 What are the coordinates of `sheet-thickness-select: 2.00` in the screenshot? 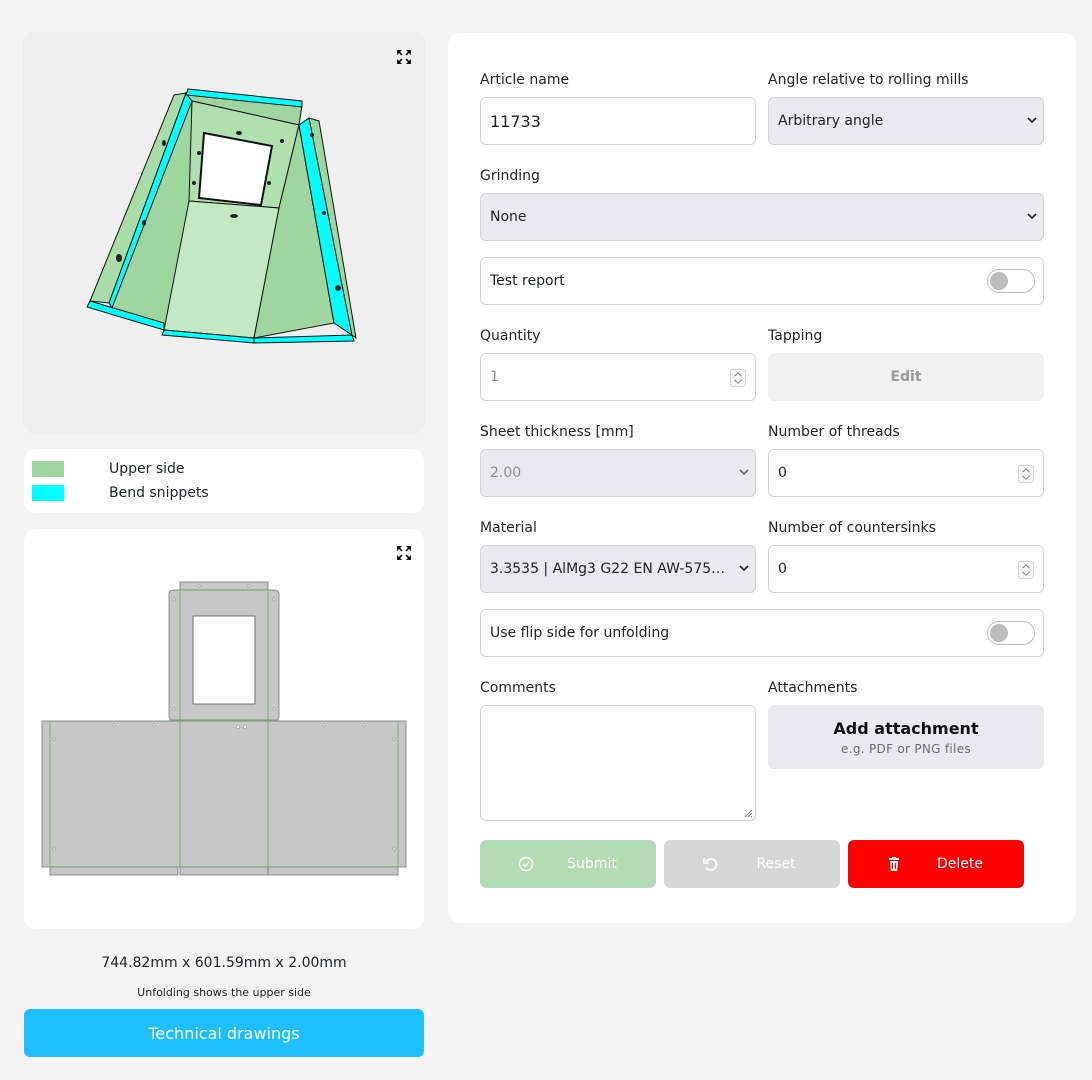 It's located at (618, 473).